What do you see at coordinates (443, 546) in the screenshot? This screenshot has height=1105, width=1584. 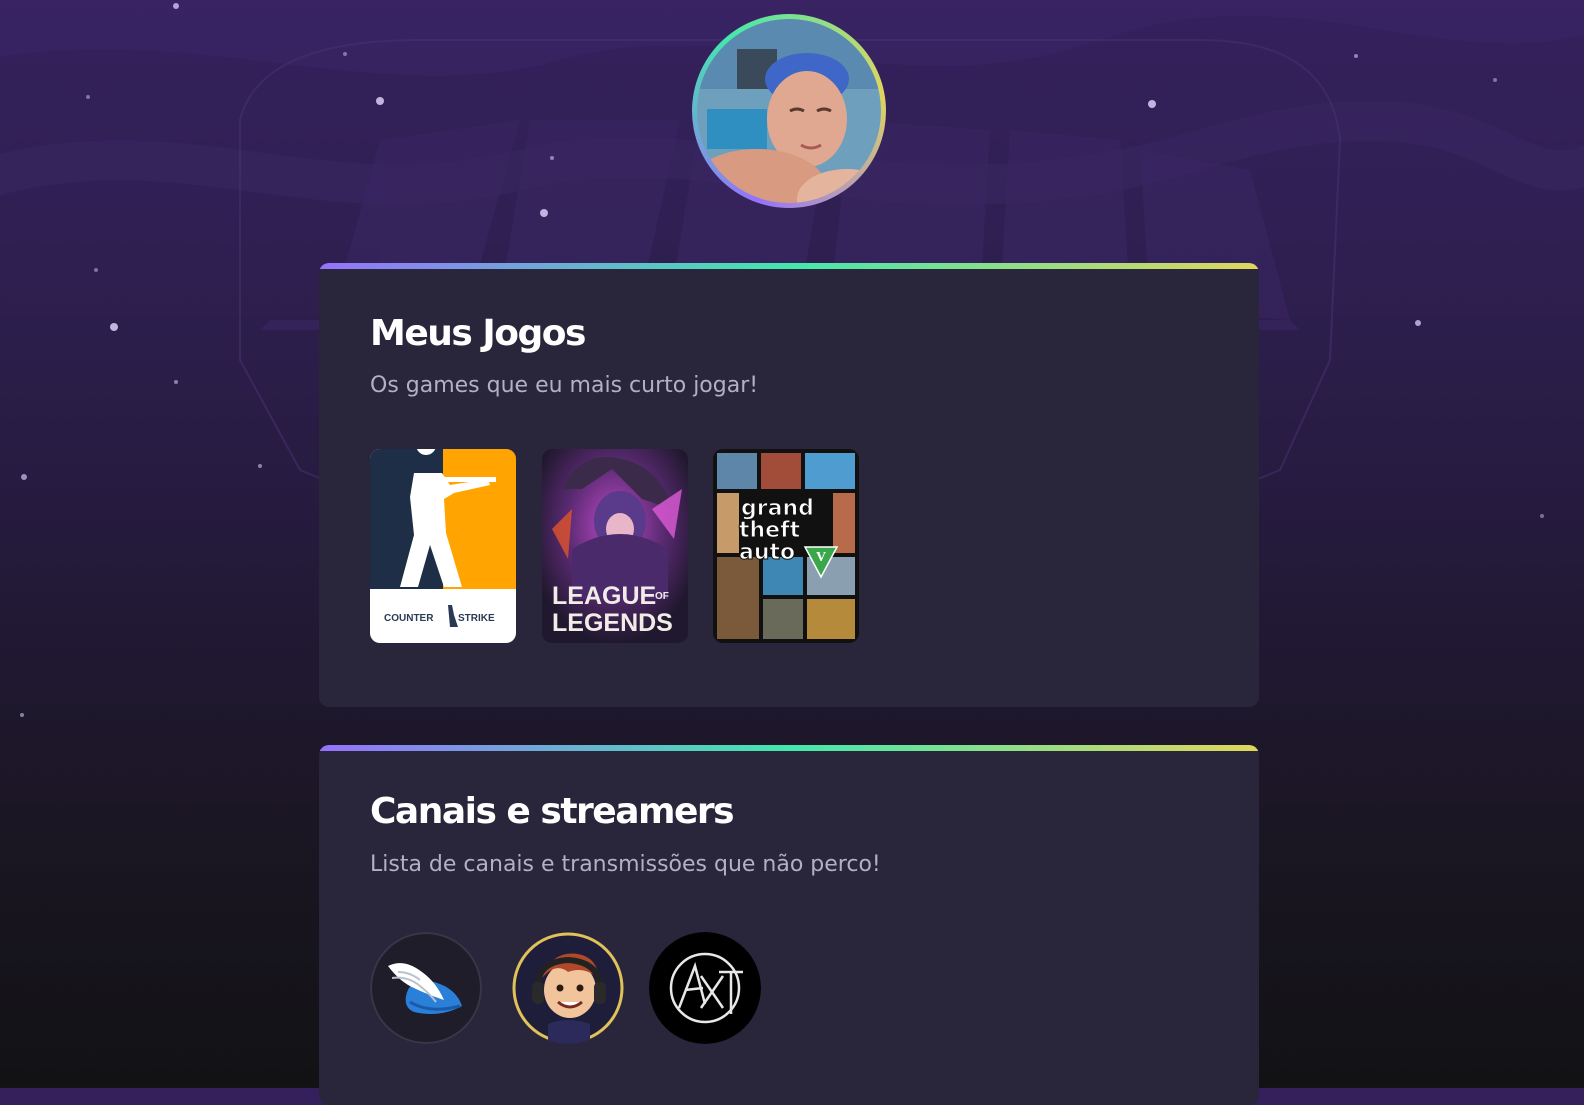 I see `game-counter-strike: COUNTER STRIKE` at bounding box center [443, 546].